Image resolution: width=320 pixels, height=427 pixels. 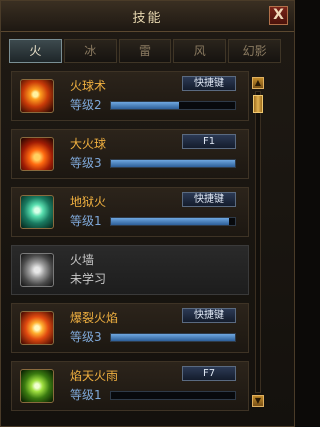 I want to click on fire-rain-icon, so click(x=37, y=386).